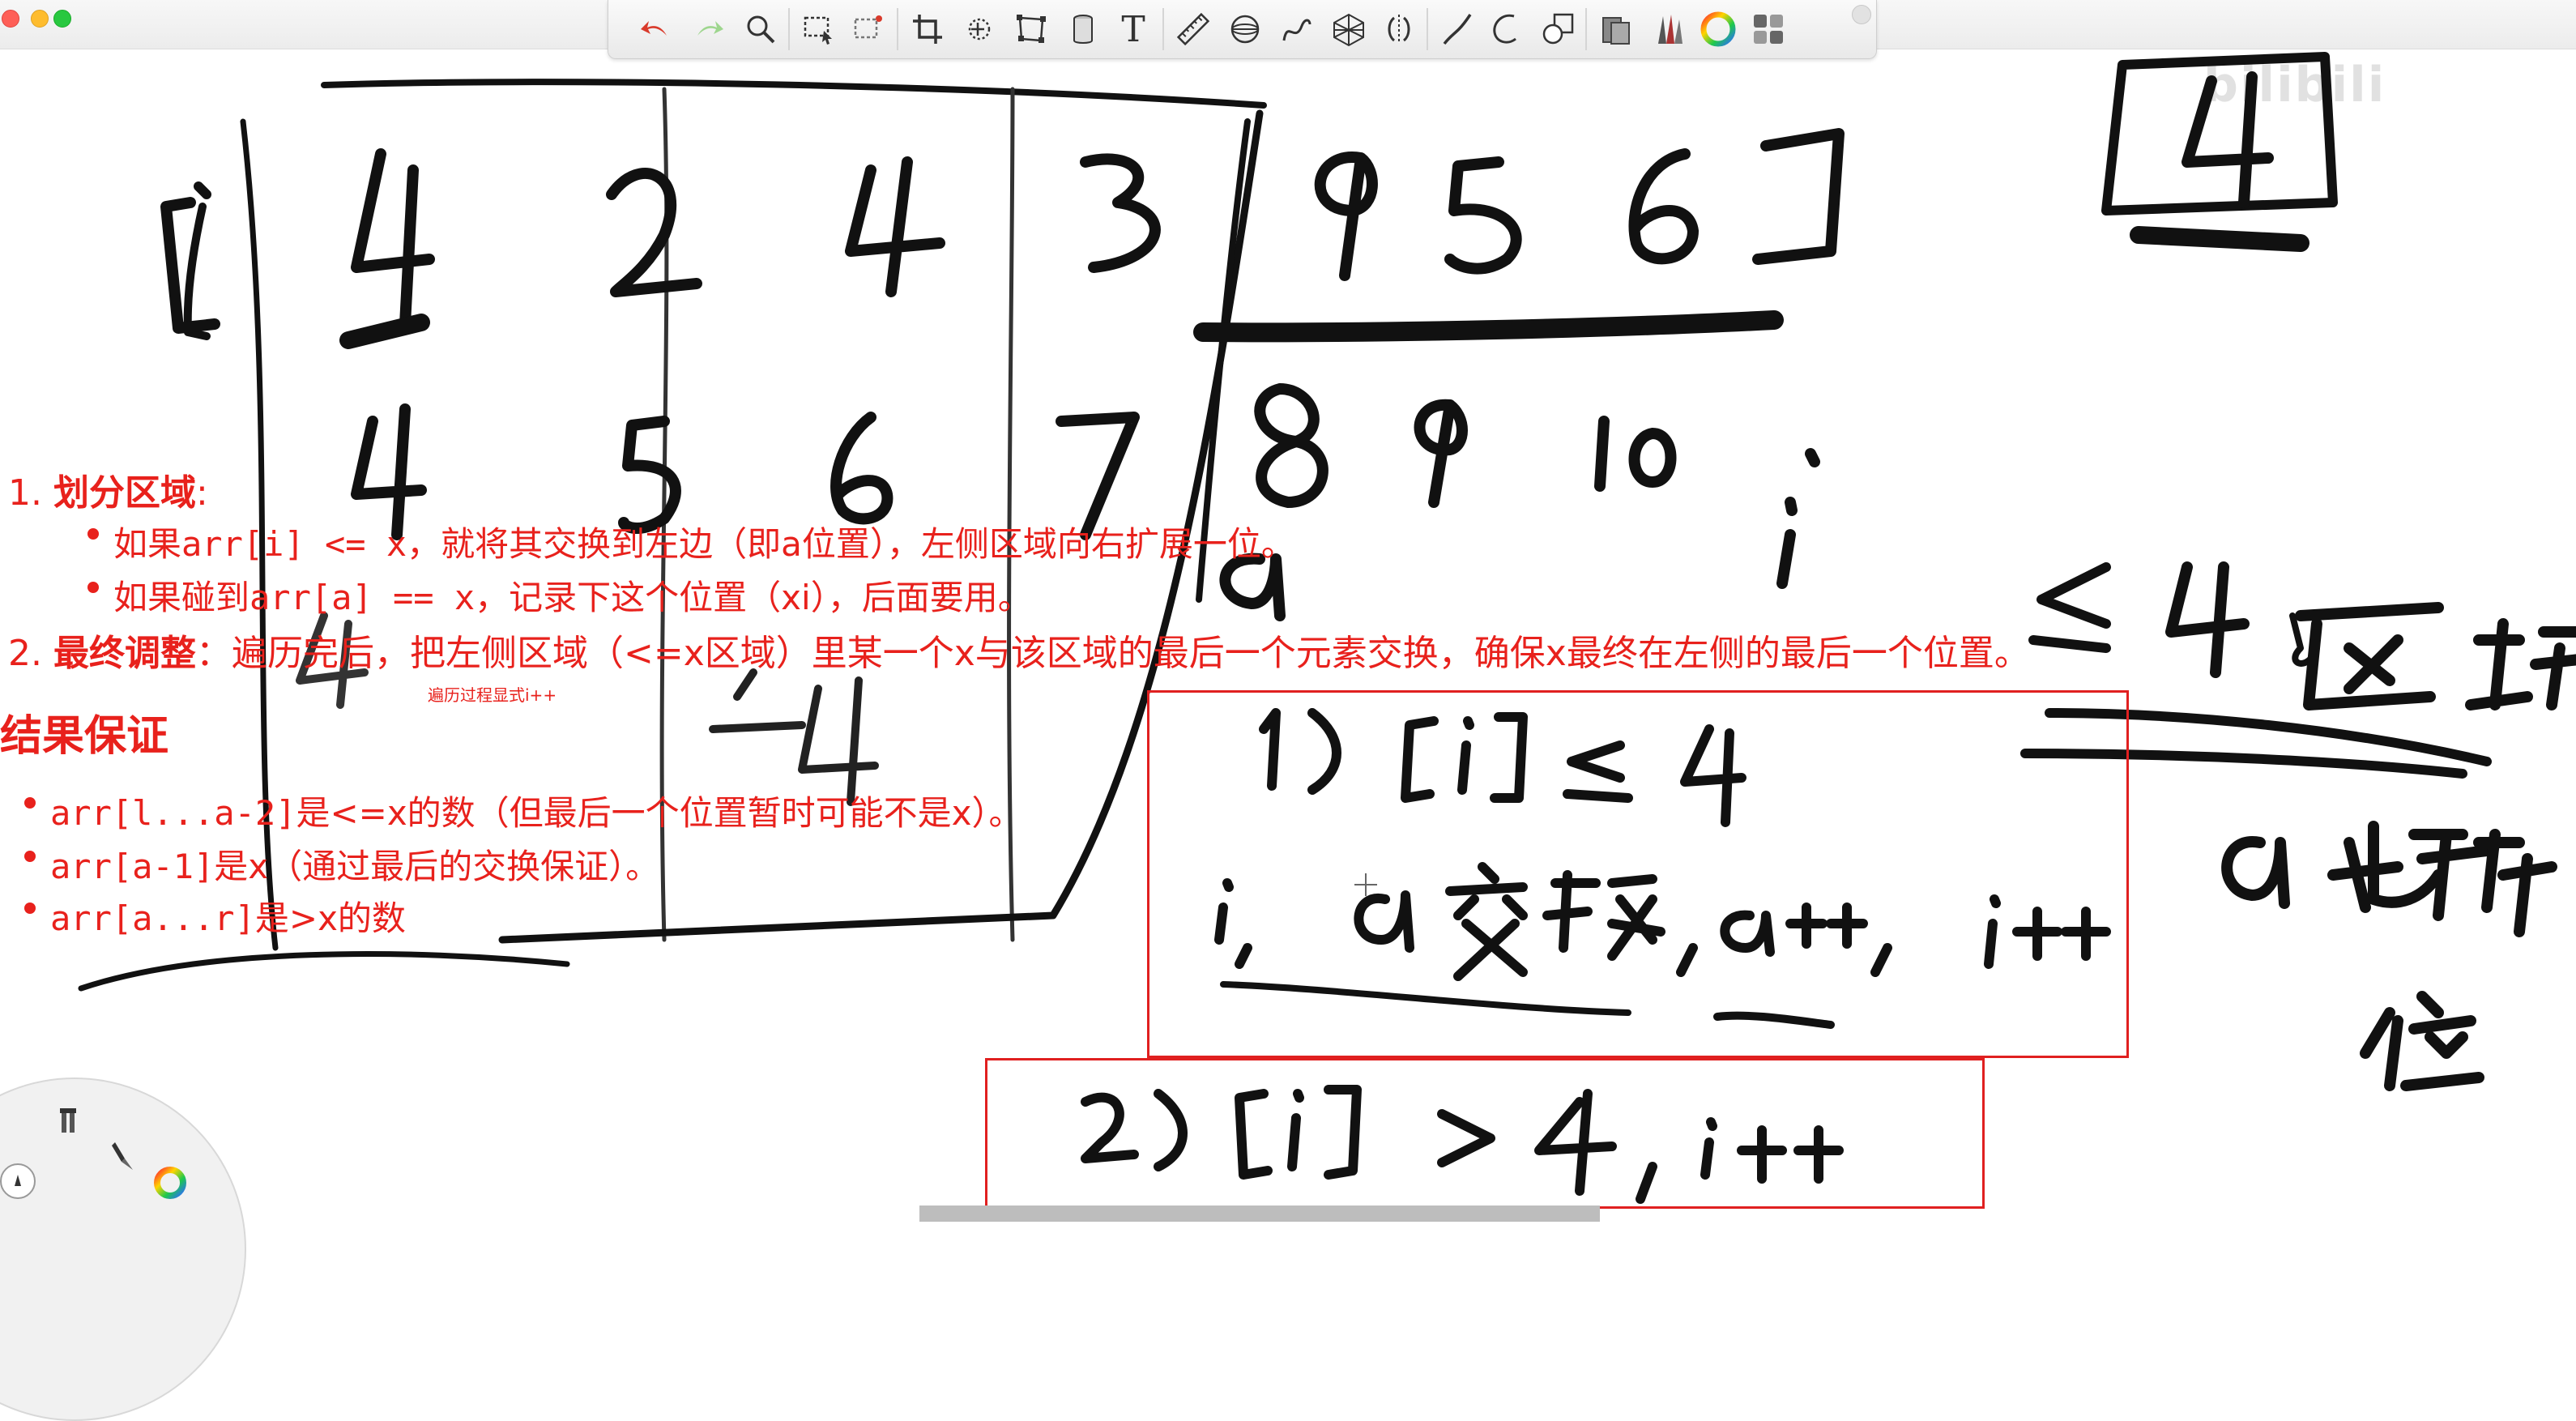 Image resolution: width=2576 pixels, height=1421 pixels. I want to click on palette-grid-icon, so click(1769, 29).